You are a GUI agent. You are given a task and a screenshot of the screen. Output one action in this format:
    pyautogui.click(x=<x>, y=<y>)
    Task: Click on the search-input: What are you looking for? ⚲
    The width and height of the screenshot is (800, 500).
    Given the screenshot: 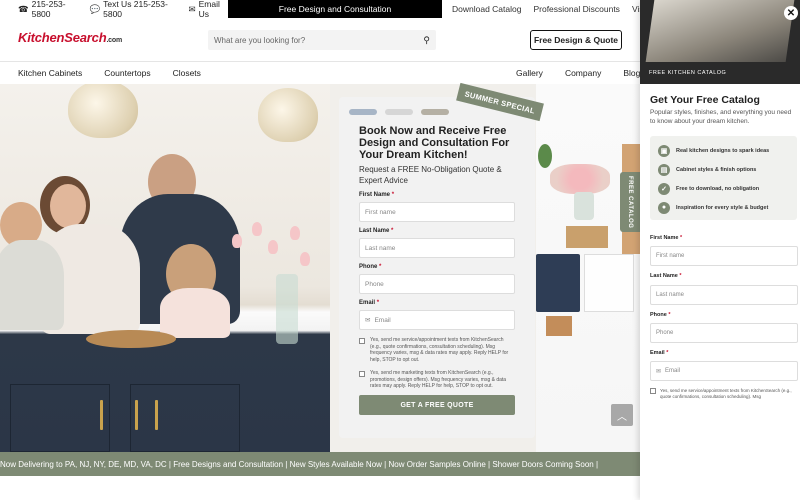 What is the action you would take?
    pyautogui.click(x=322, y=40)
    